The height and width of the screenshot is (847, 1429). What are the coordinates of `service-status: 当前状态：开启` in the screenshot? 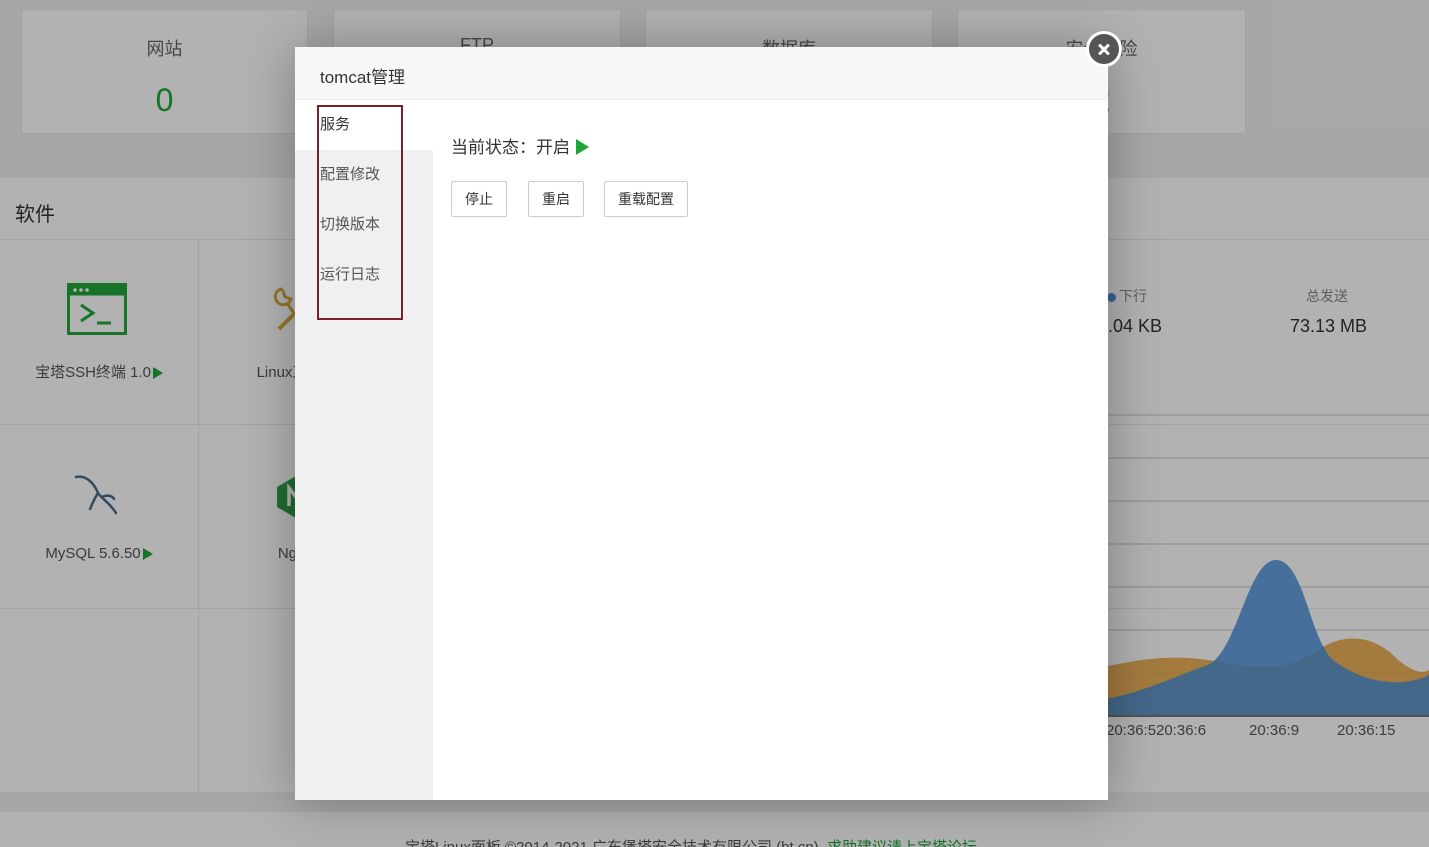 It's located at (520, 145).